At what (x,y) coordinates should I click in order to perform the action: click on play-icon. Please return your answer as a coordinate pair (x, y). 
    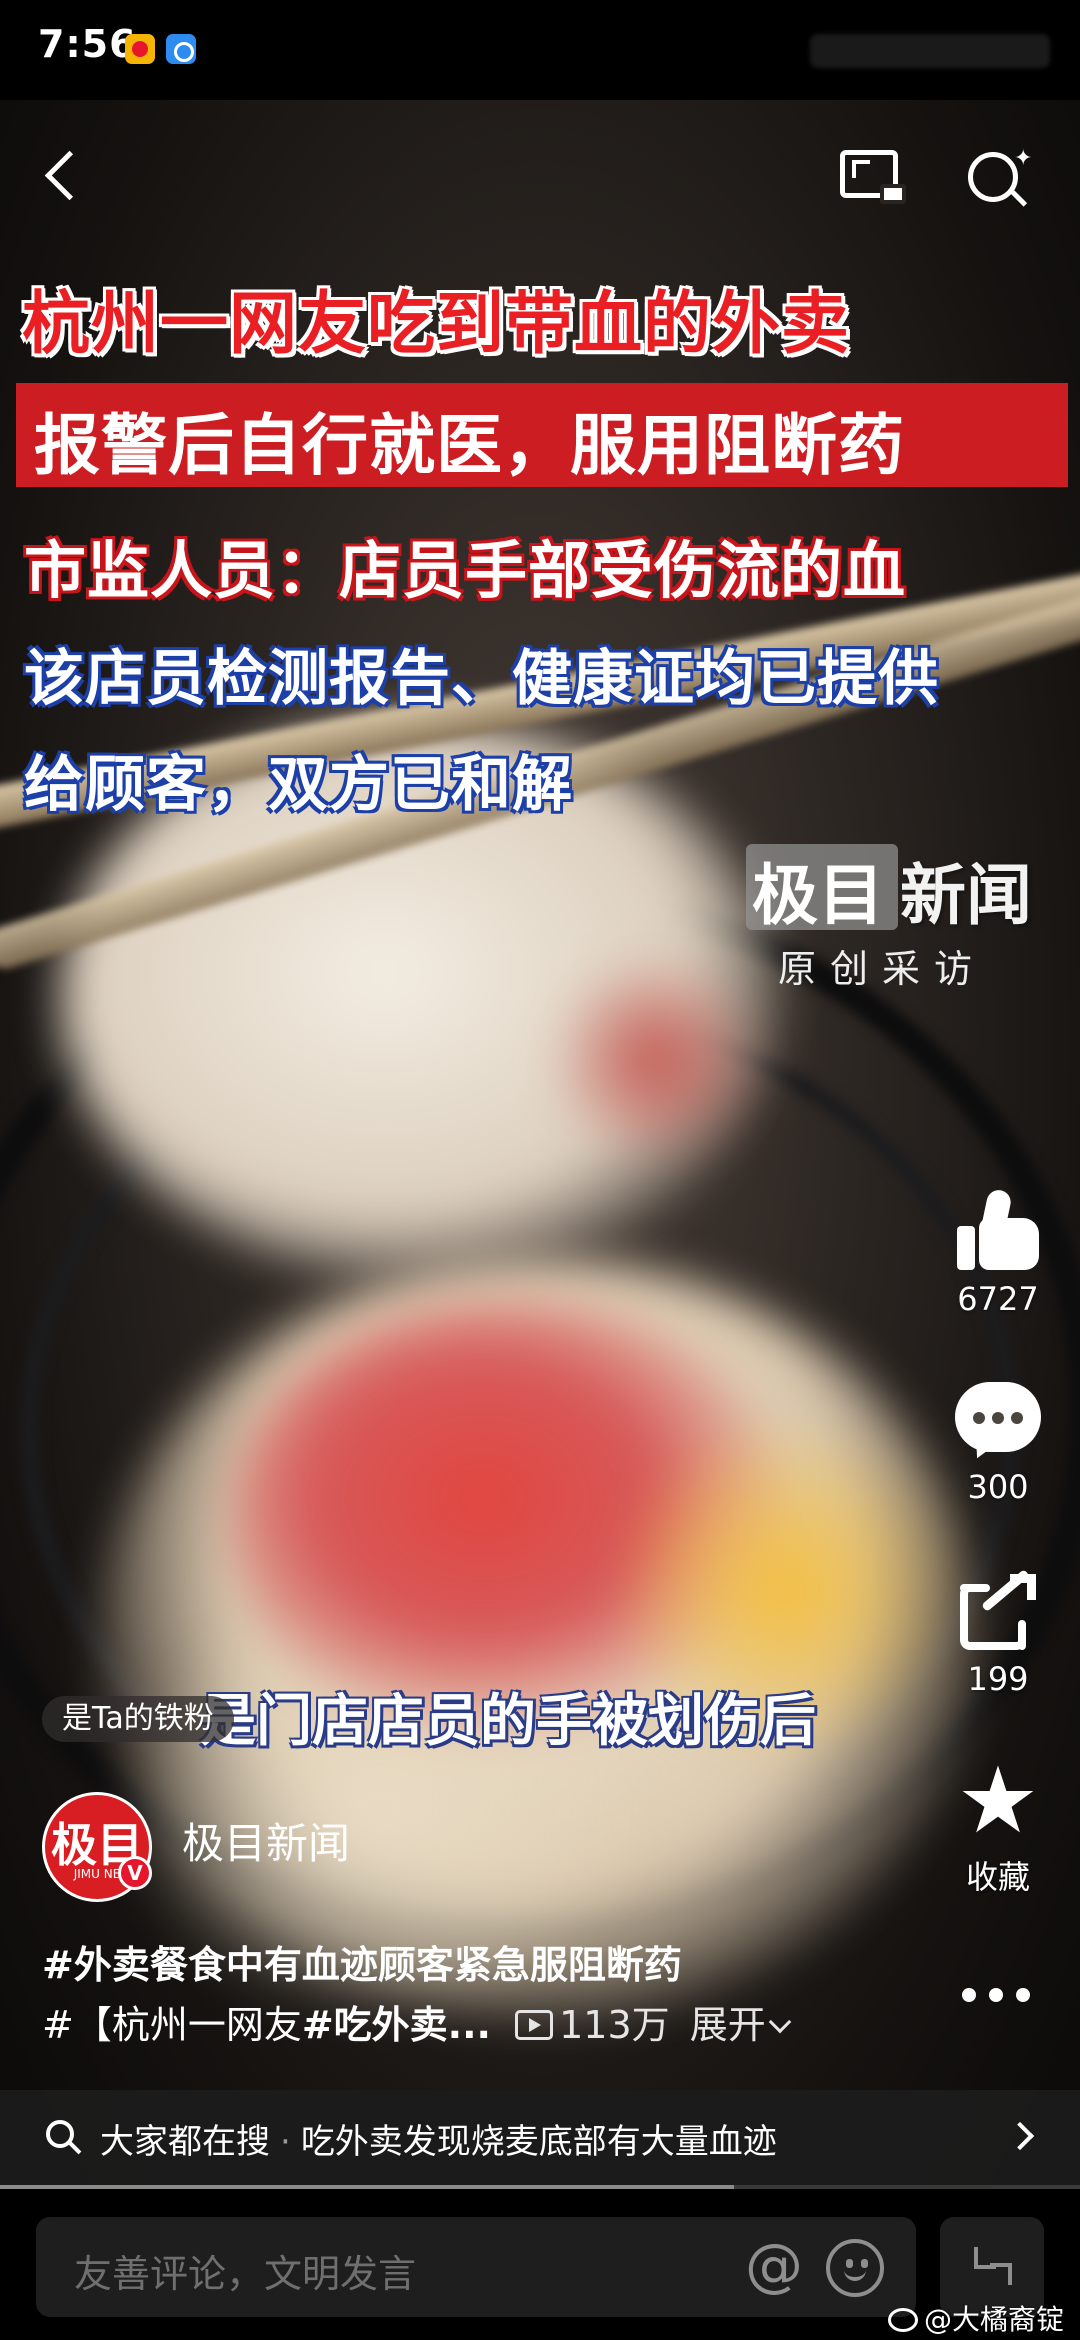
    Looking at the image, I should click on (534, 2025).